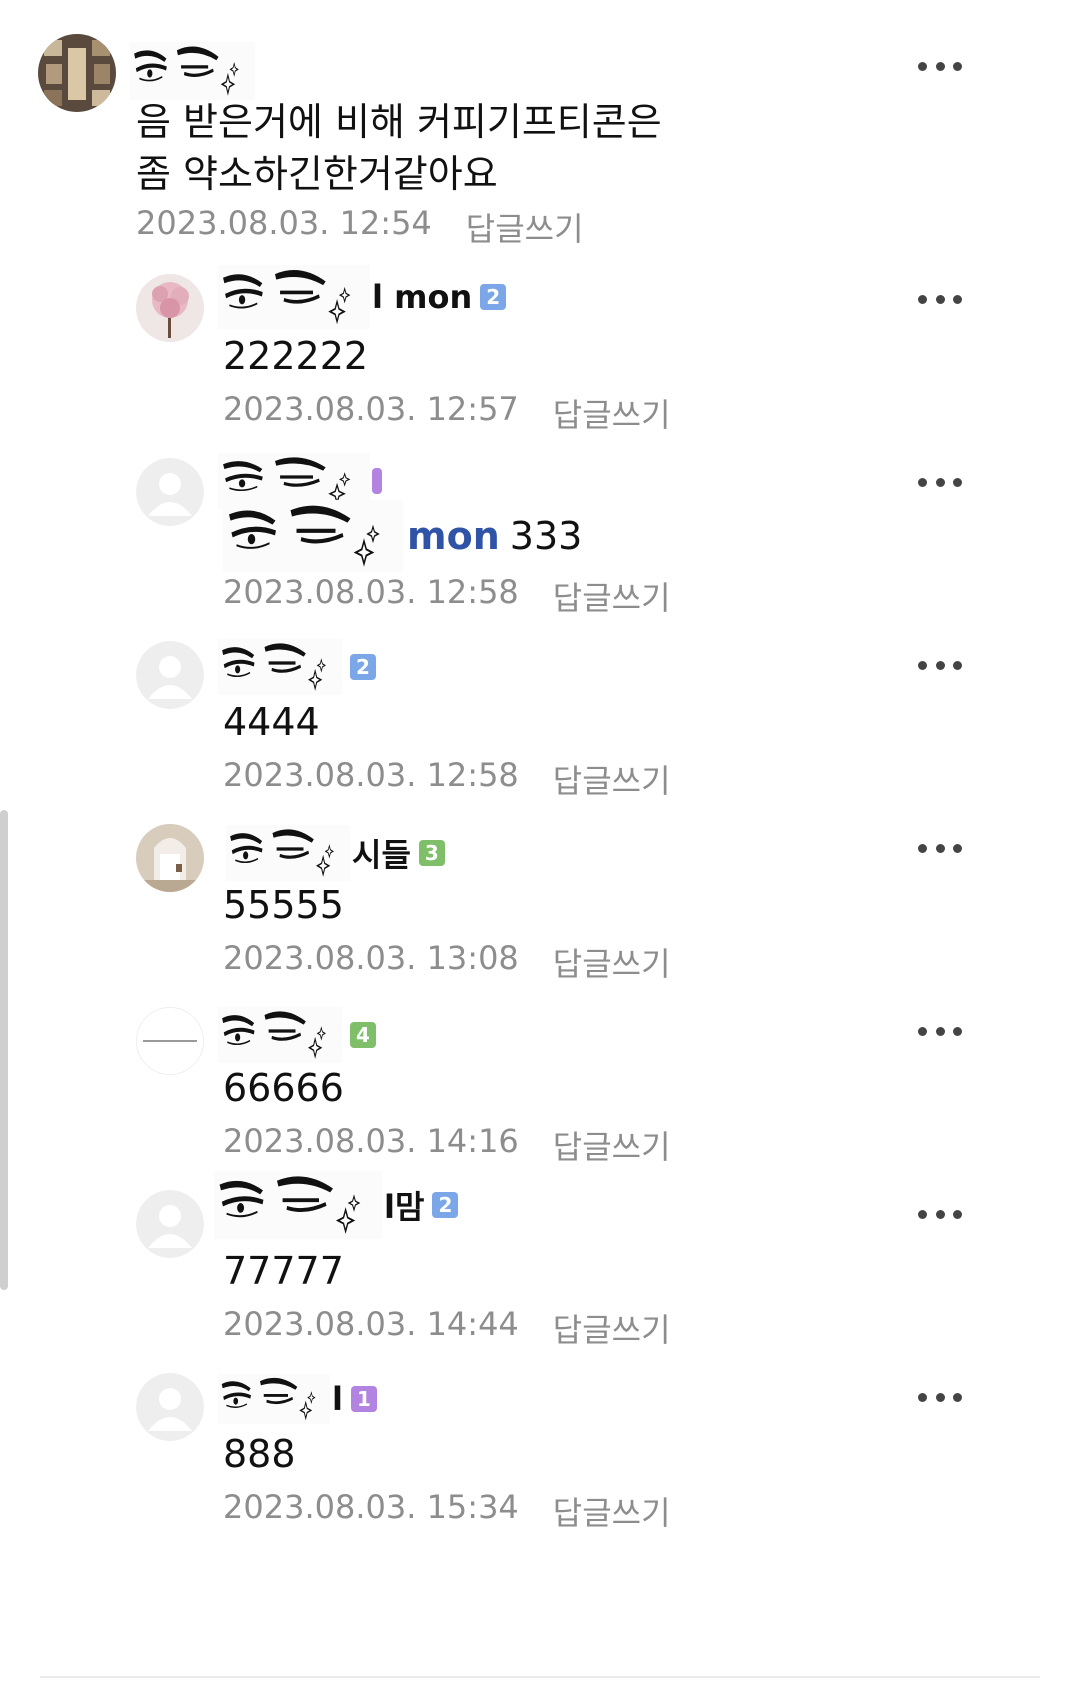 This screenshot has width=1080, height=1697. I want to click on comment-text: 4444, so click(271, 722).